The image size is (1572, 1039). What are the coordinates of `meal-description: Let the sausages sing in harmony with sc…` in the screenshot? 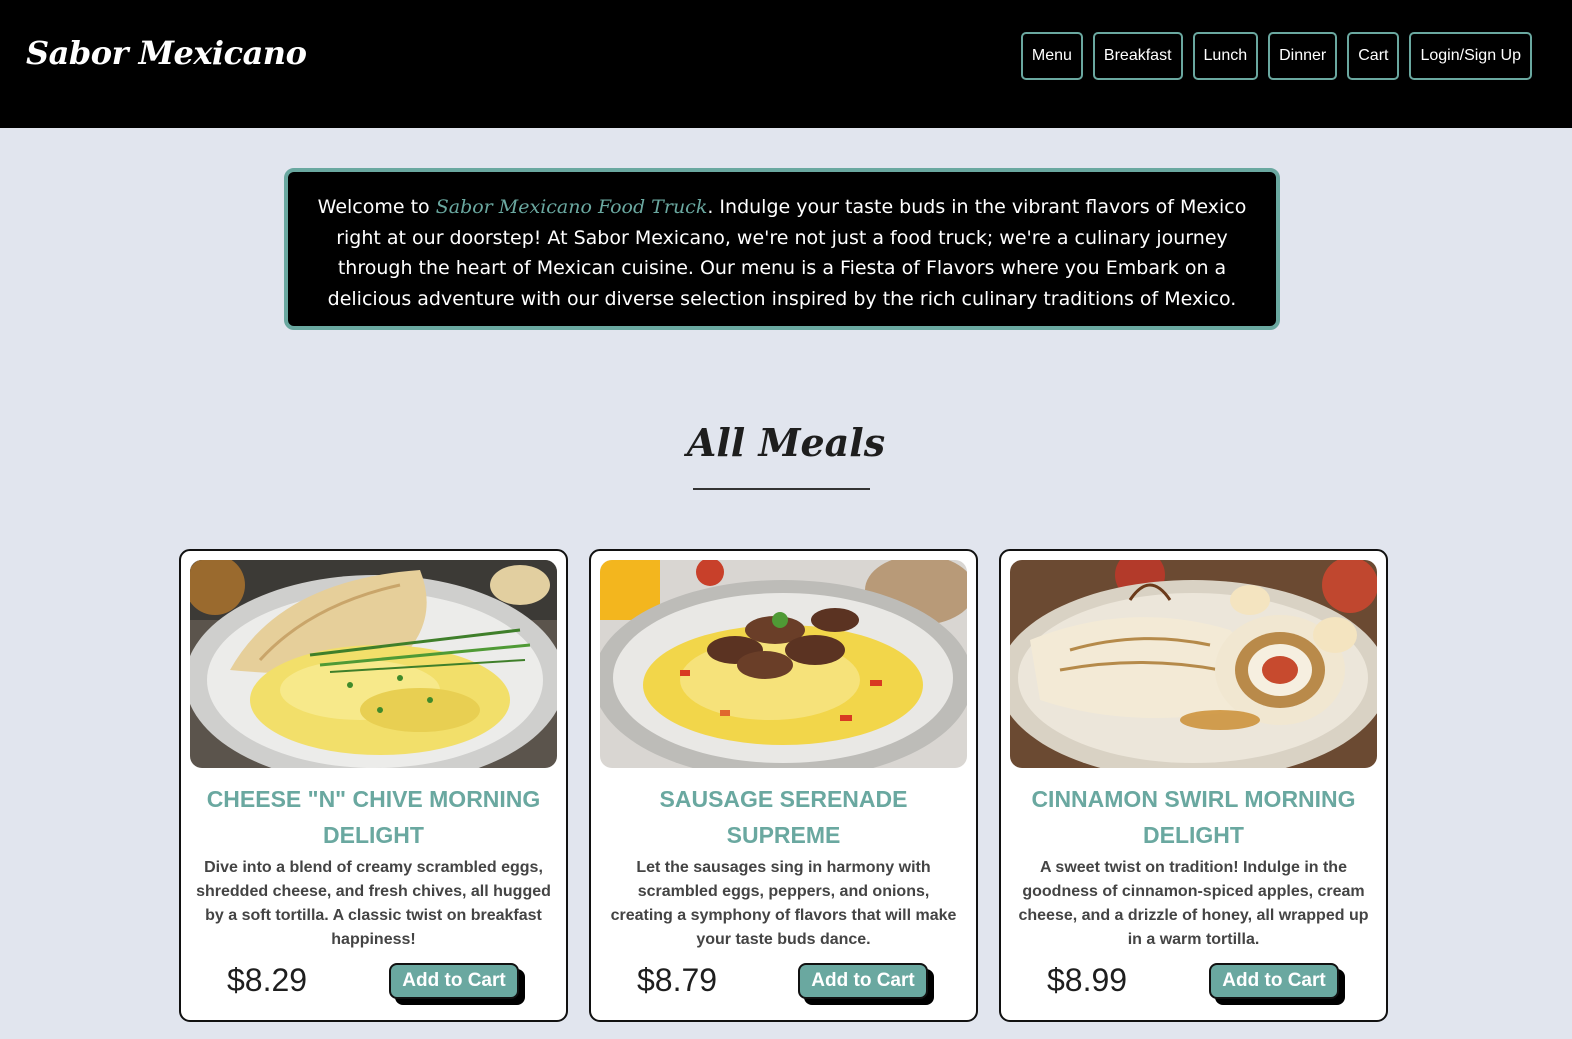 It's located at (783, 903).